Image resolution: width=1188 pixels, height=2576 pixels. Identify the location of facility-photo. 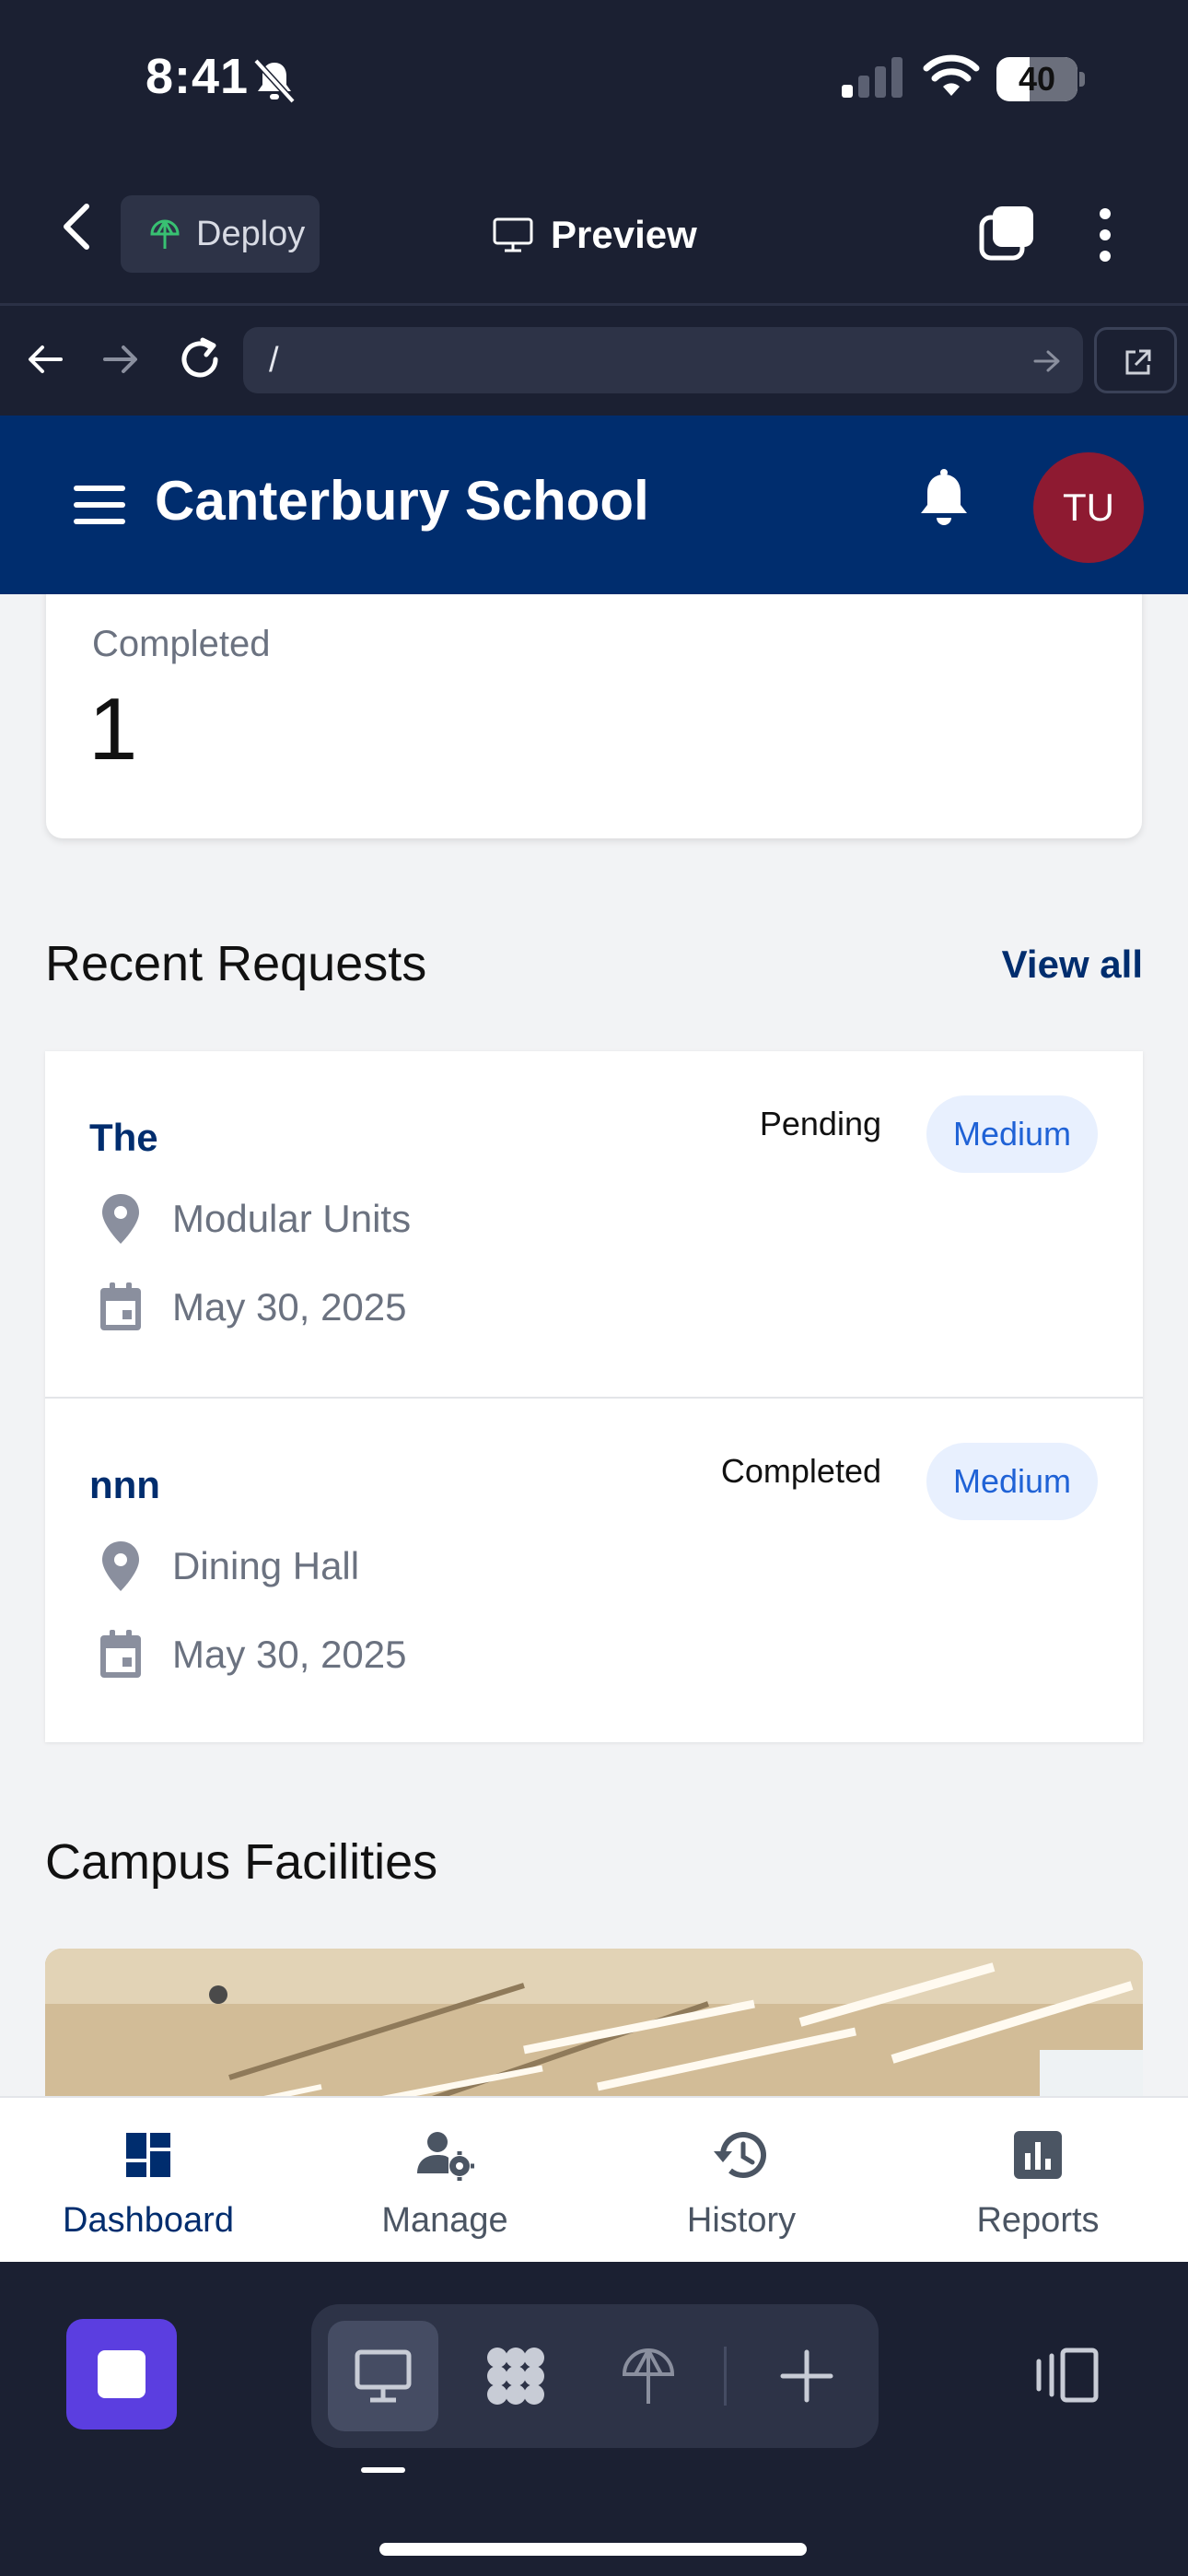
(594, 2022).